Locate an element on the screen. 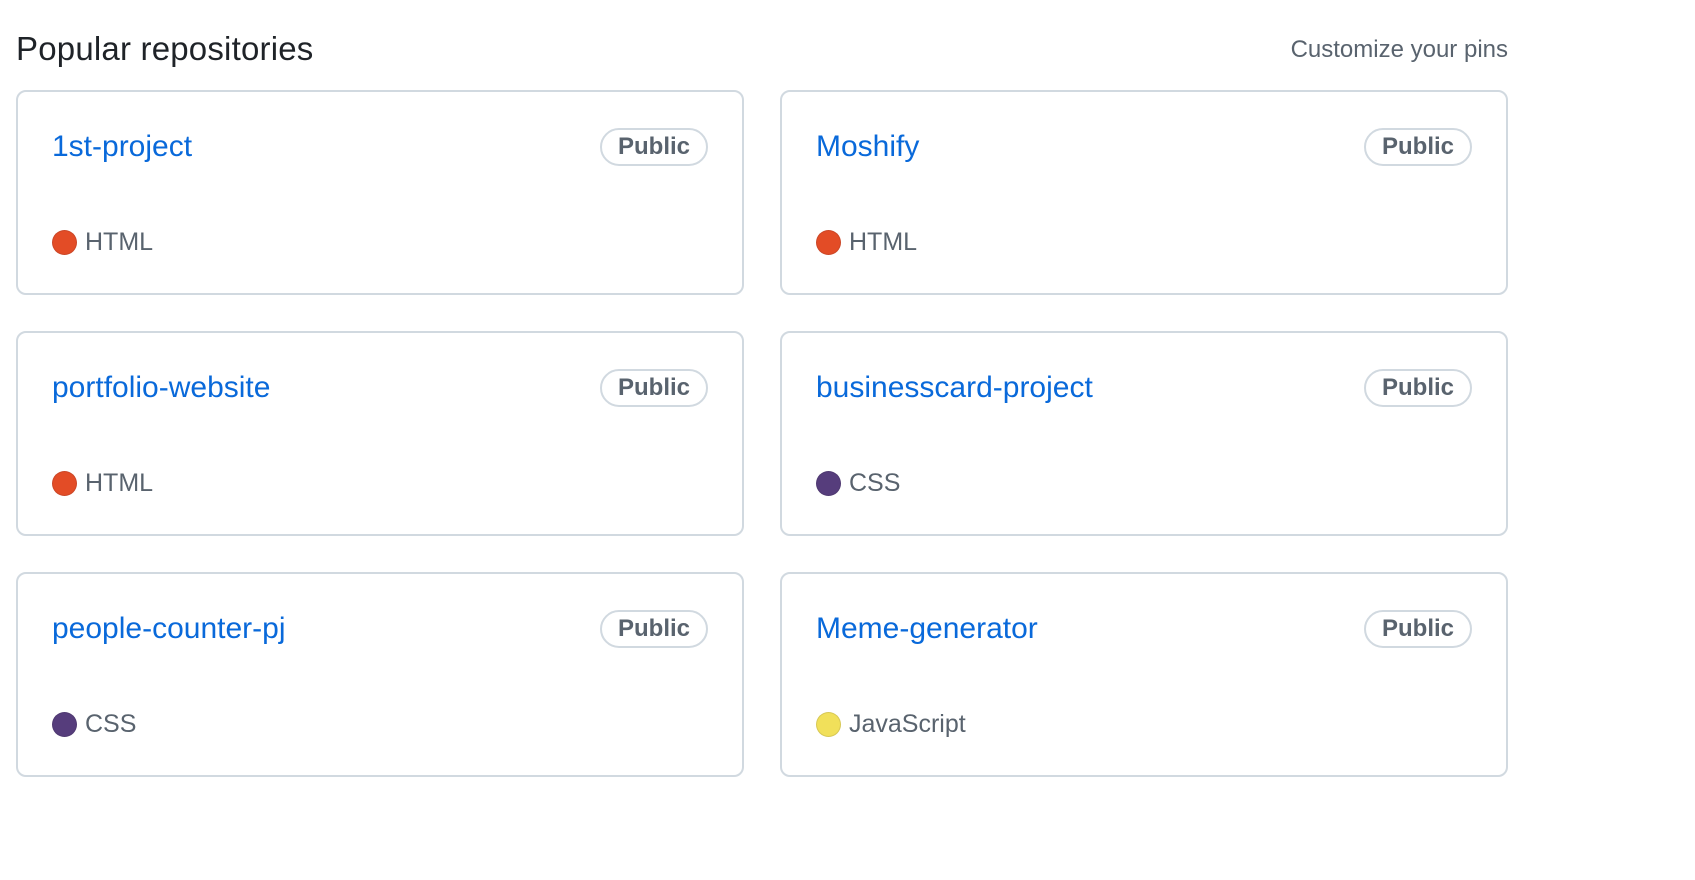  repo-name-link: Moshify is located at coordinates (867, 147).